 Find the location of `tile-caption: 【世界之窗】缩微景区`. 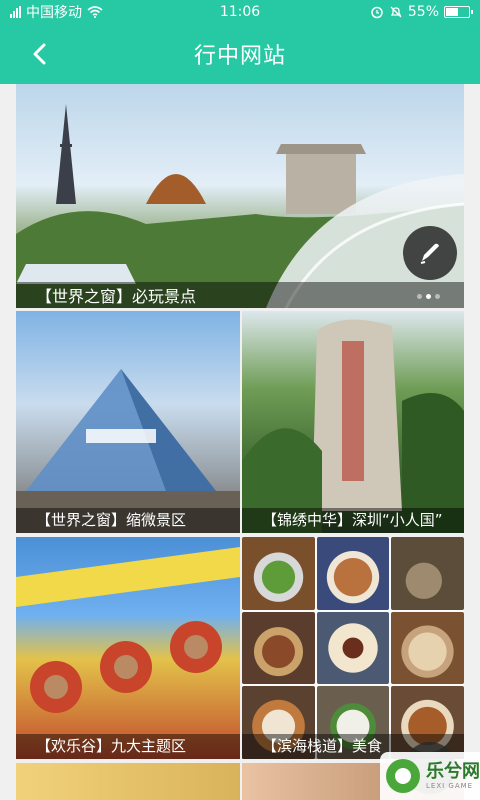

tile-caption: 【世界之窗】缩微景区 is located at coordinates (128, 520).